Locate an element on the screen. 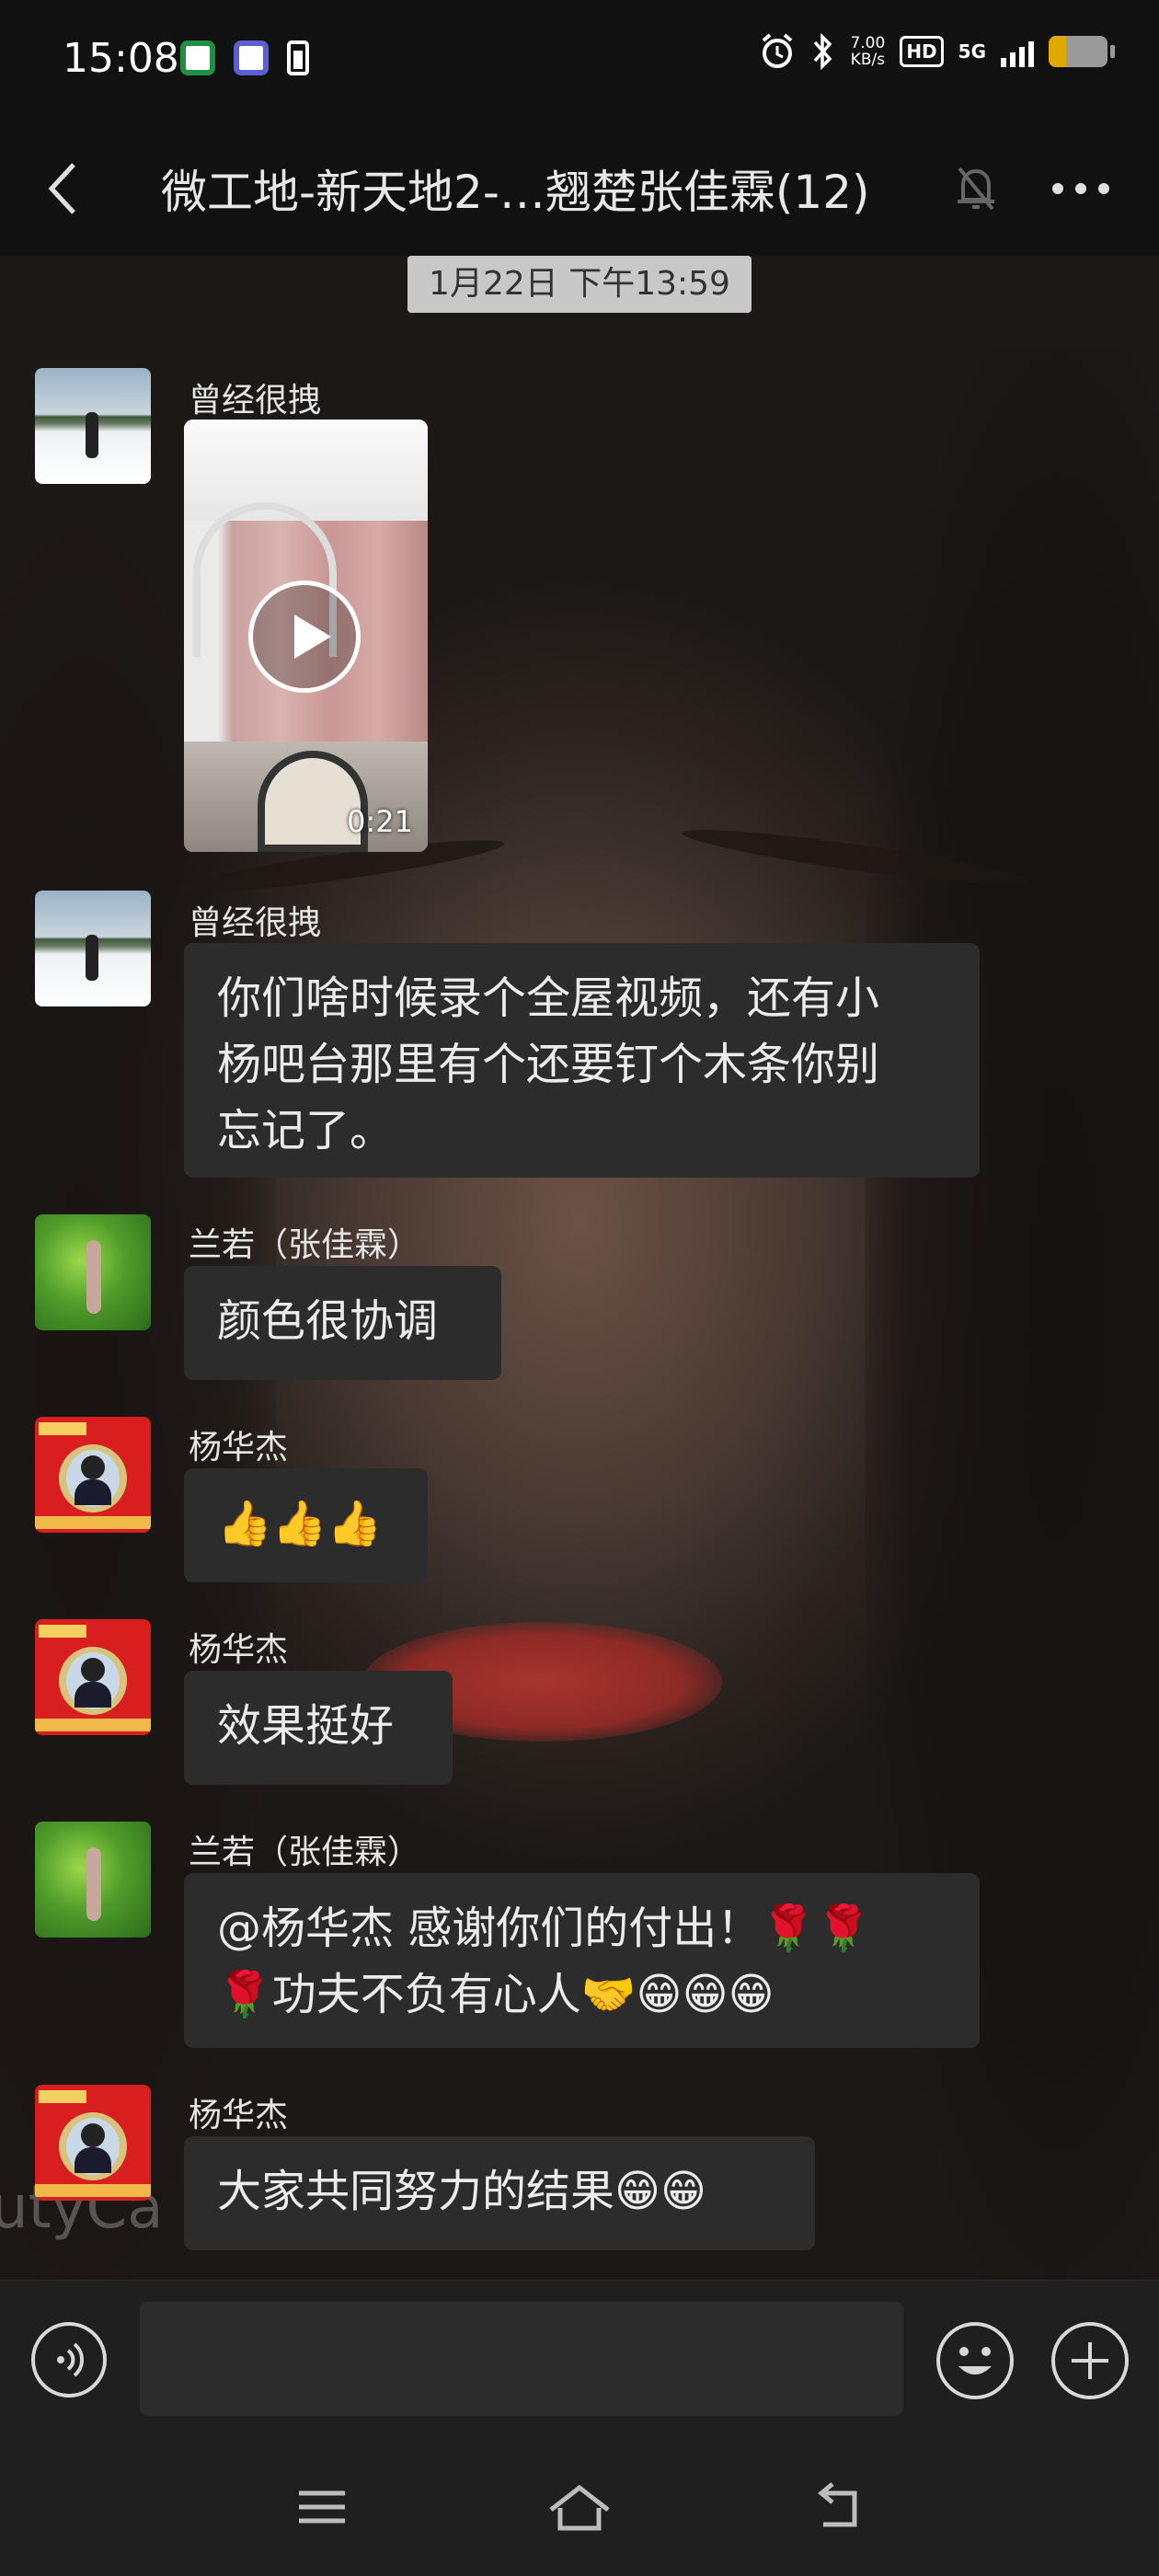 The image size is (1159, 2576). message-line: 🌹功夫不负有心人🤝😁😁😁 is located at coordinates (496, 1994).